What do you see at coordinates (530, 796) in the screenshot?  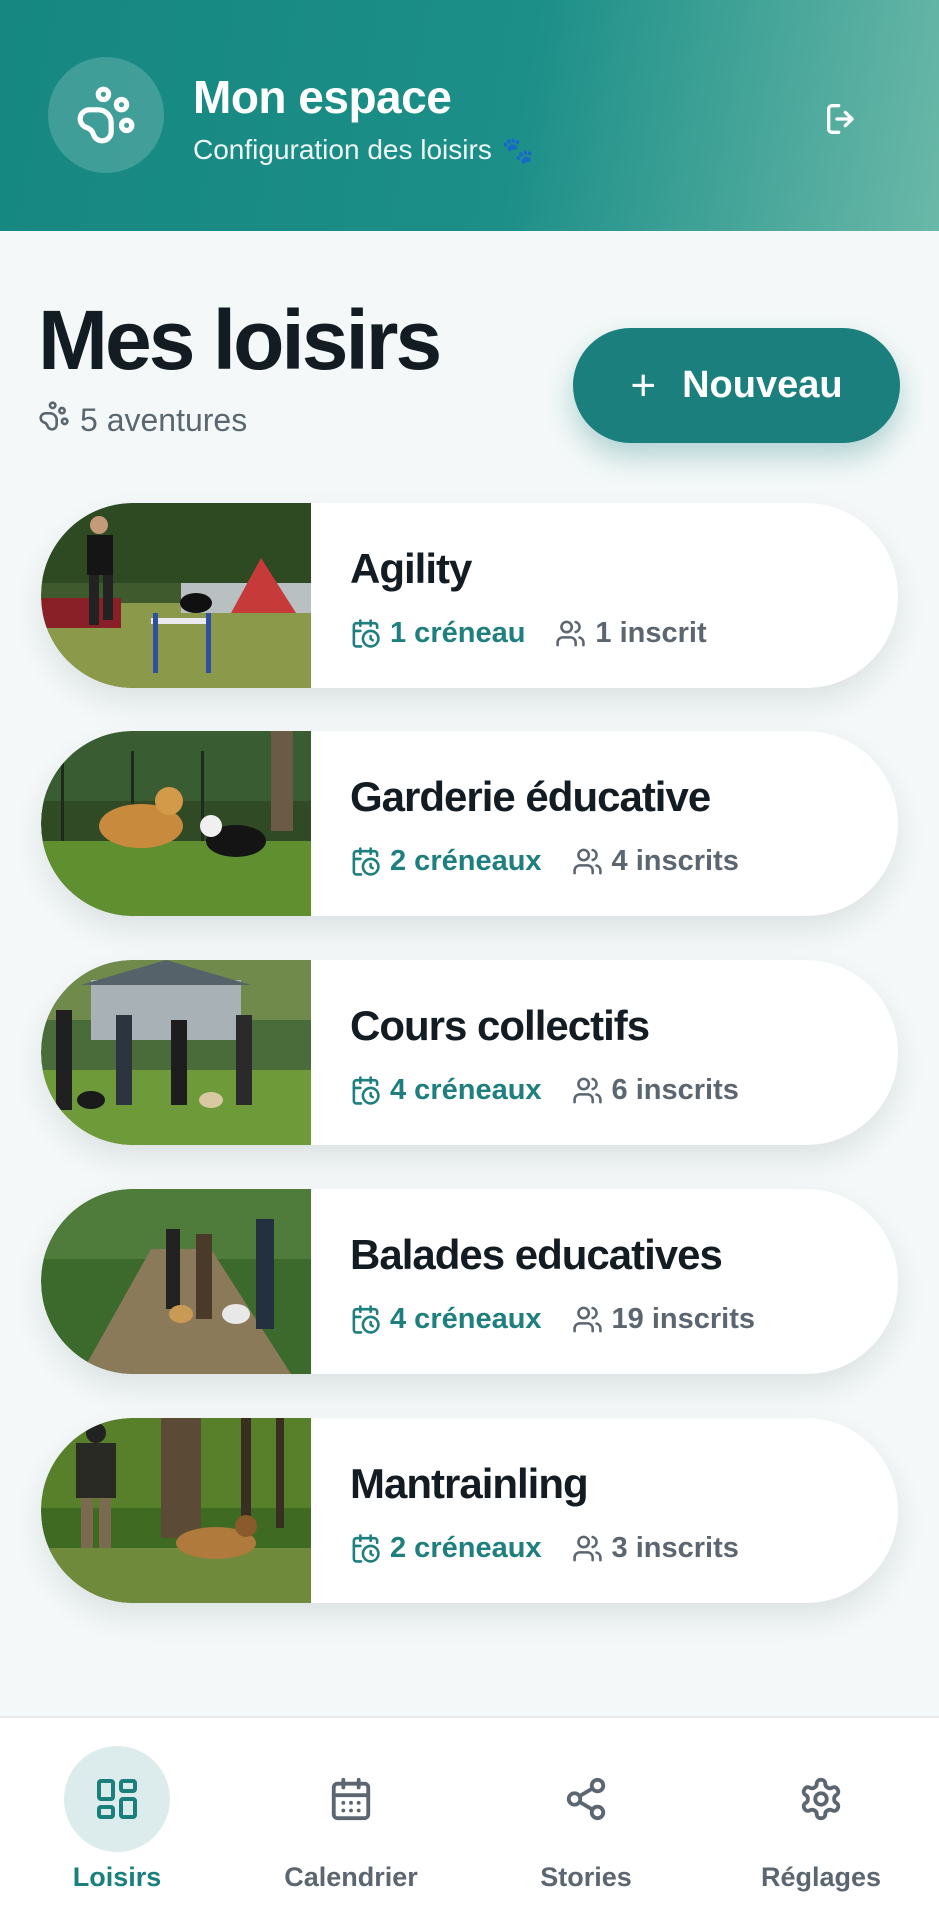 I see `activity-title: Garderie éducative` at bounding box center [530, 796].